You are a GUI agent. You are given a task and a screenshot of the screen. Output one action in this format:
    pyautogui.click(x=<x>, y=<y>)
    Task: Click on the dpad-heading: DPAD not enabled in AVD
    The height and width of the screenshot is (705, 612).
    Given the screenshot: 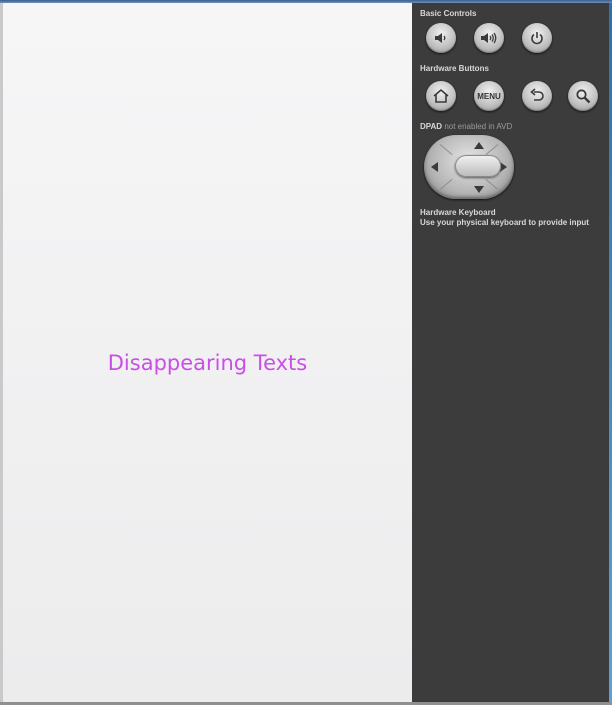 What is the action you would take?
    pyautogui.click(x=466, y=126)
    